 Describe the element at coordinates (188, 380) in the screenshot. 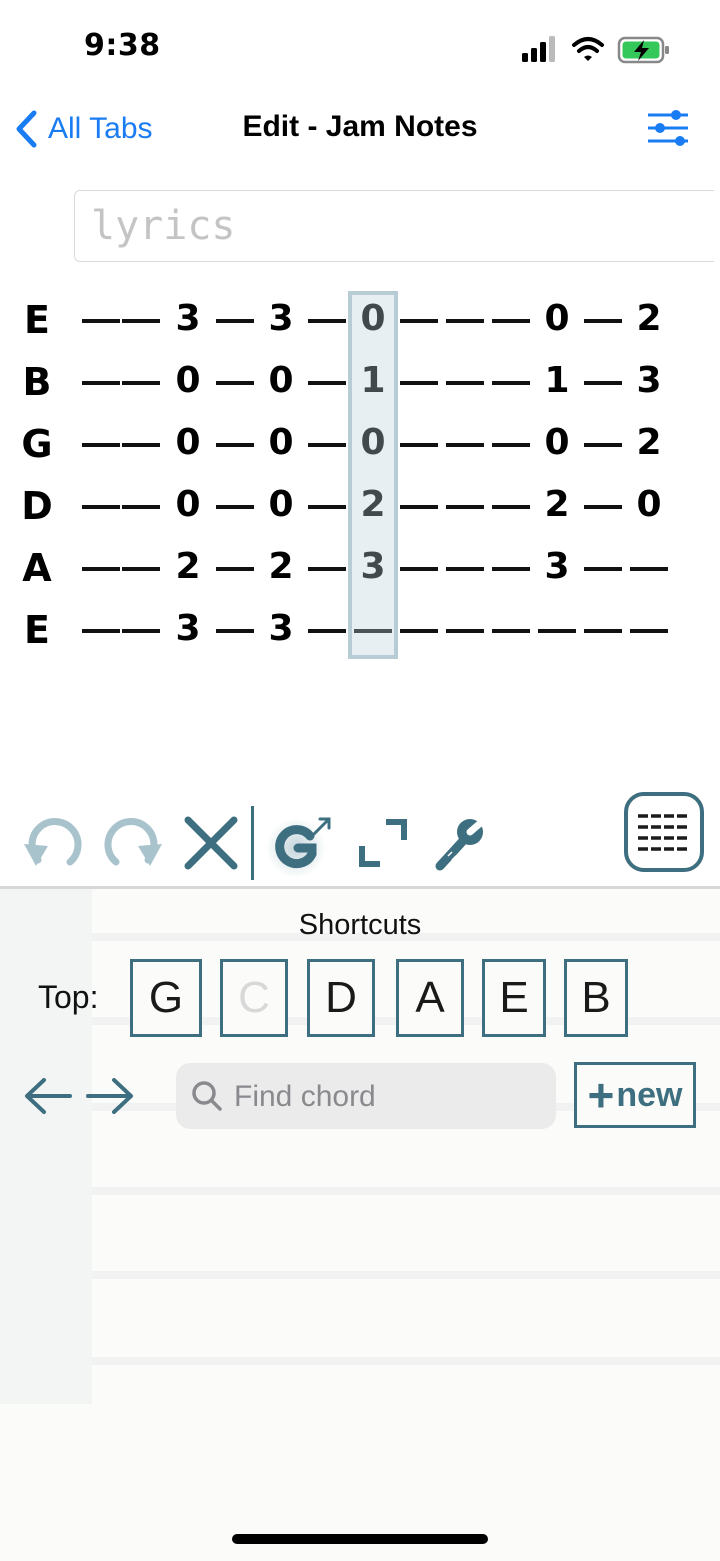

I see `fret-number: 0` at that location.